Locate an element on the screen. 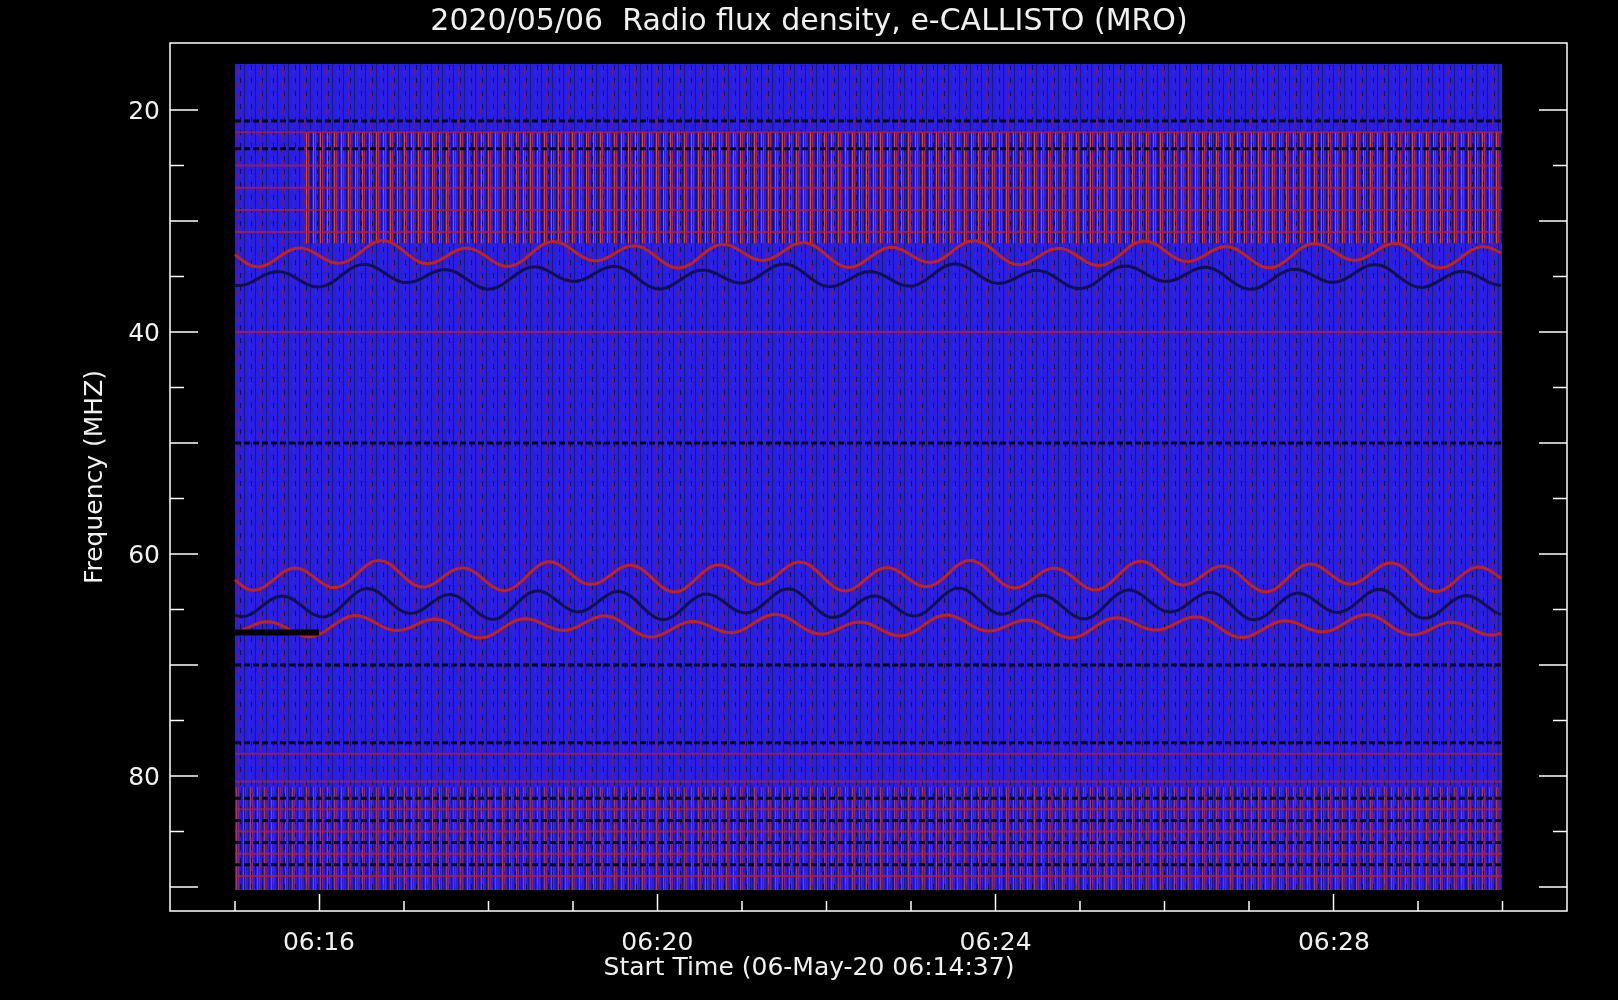 The image size is (1618, 1000). tick-label: 60 is located at coordinates (144, 554).